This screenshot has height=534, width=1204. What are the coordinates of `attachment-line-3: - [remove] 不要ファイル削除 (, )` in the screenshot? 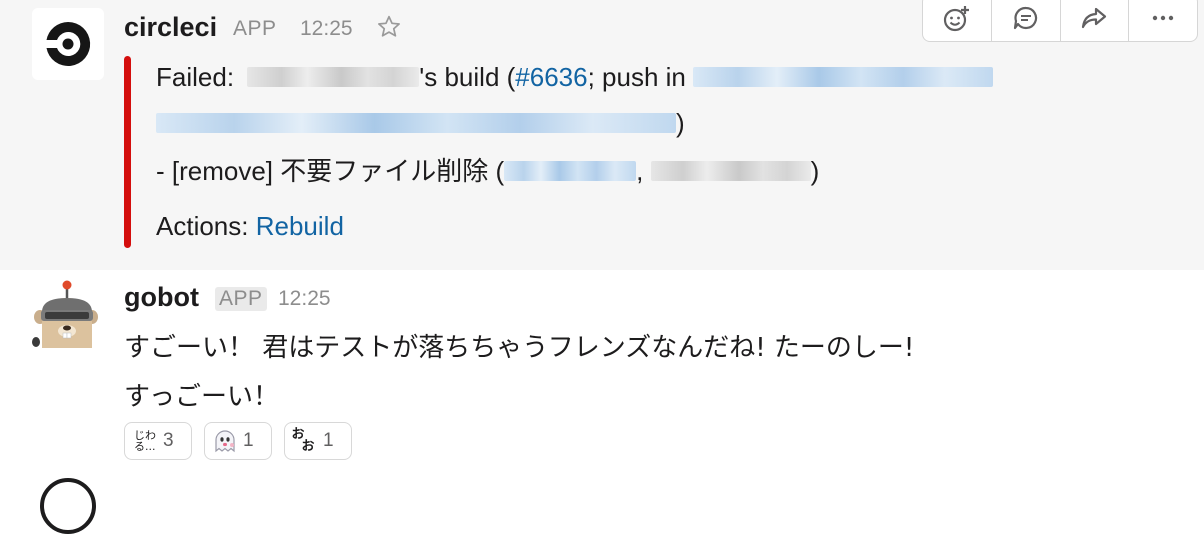 It's located at (487, 169).